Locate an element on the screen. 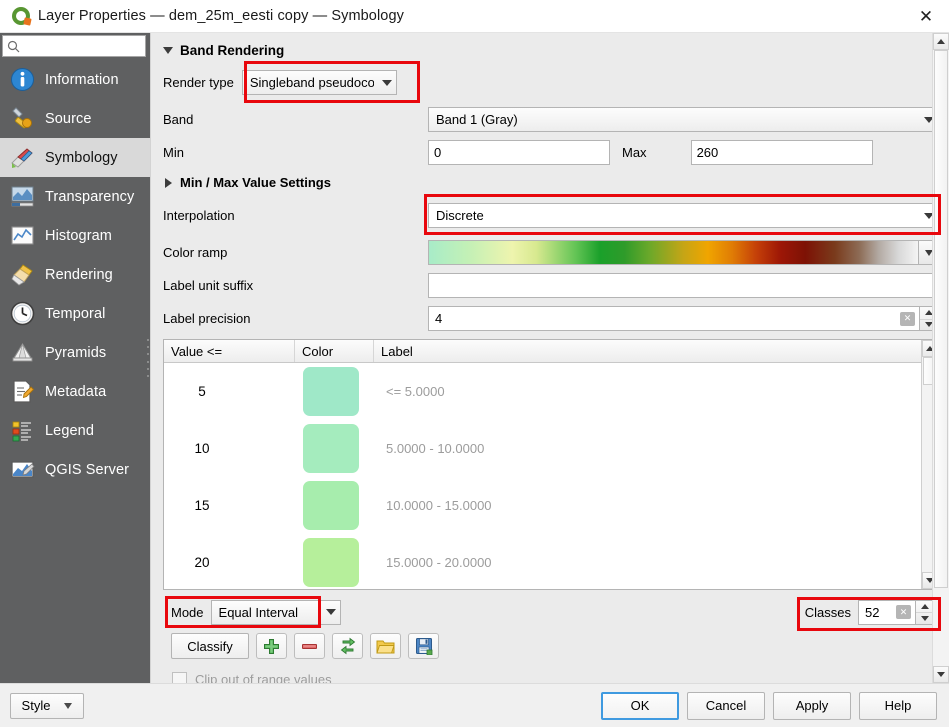 The image size is (949, 727). sidebar-item-transparency: Transparency is located at coordinates (75, 196).